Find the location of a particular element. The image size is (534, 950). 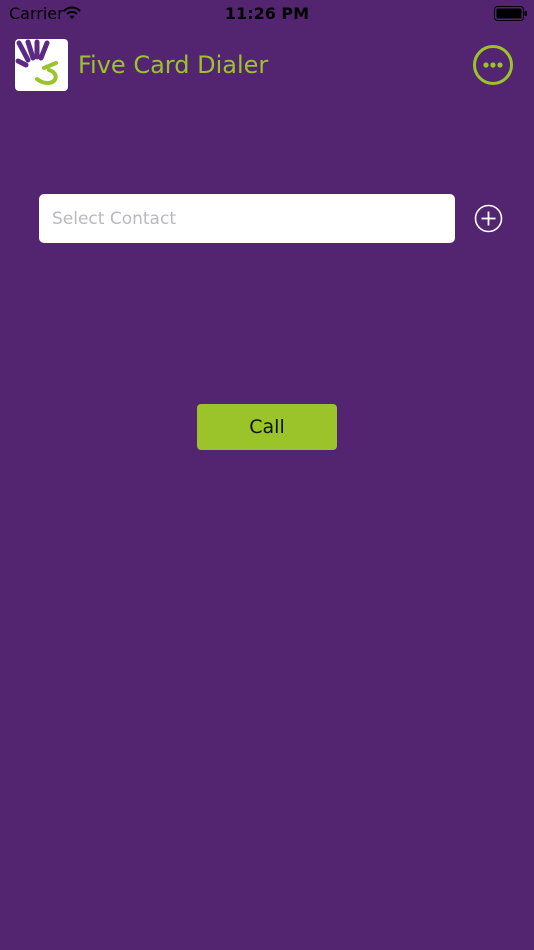

app-logo-icon is located at coordinates (41, 65).